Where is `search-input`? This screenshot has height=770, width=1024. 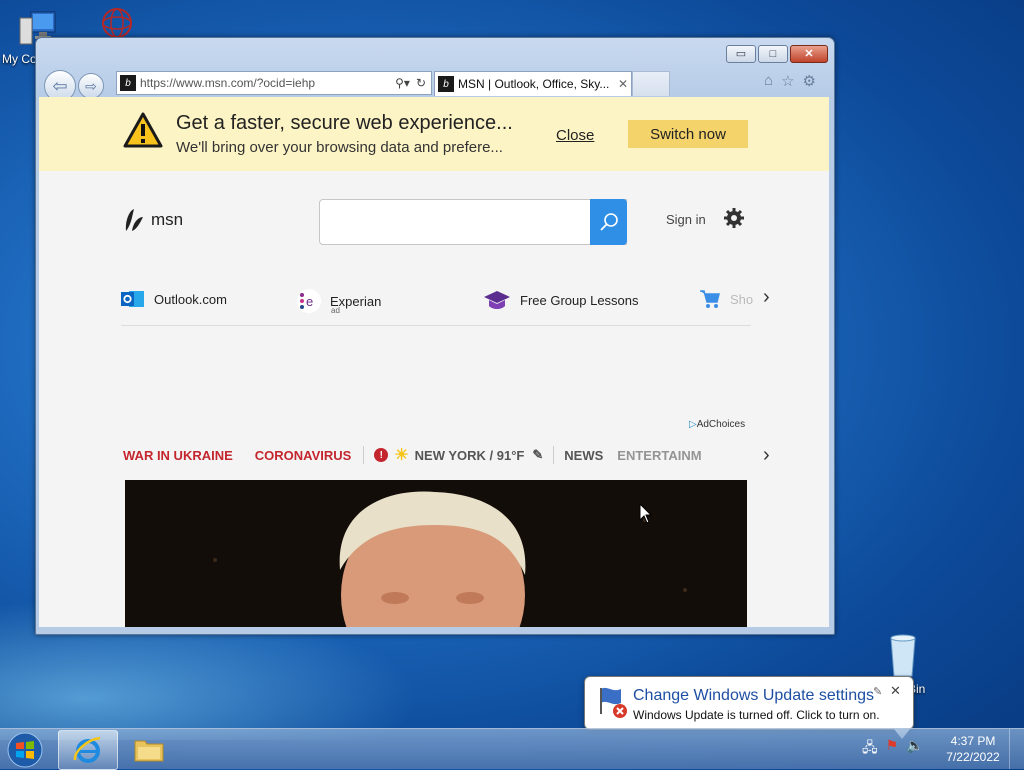
search-input is located at coordinates (475, 221).